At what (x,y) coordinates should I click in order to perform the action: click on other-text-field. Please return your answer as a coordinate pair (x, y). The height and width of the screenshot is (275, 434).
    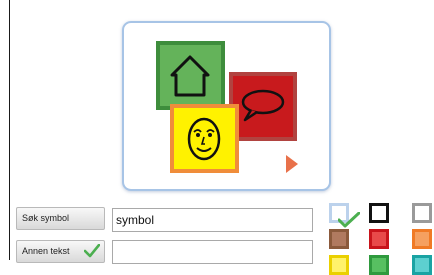
    Looking at the image, I should click on (212, 252).